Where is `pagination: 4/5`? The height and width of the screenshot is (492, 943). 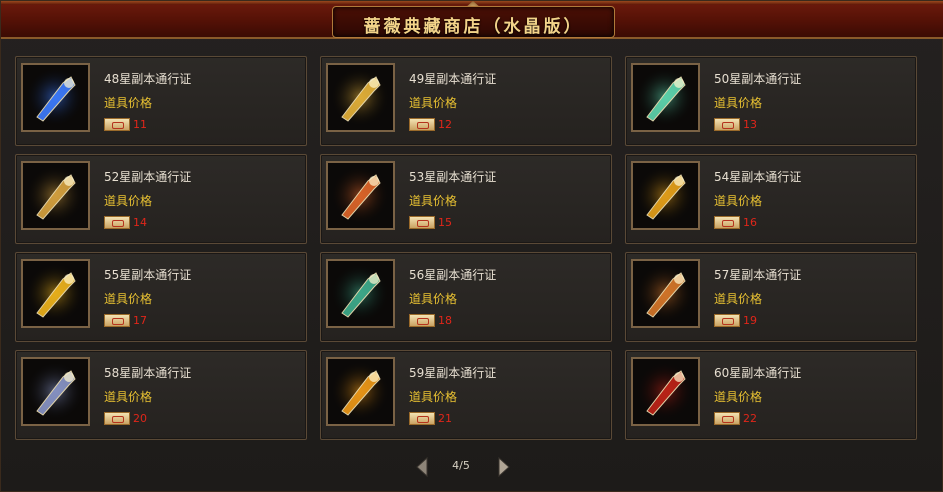
pagination: 4/5 is located at coordinates (461, 467).